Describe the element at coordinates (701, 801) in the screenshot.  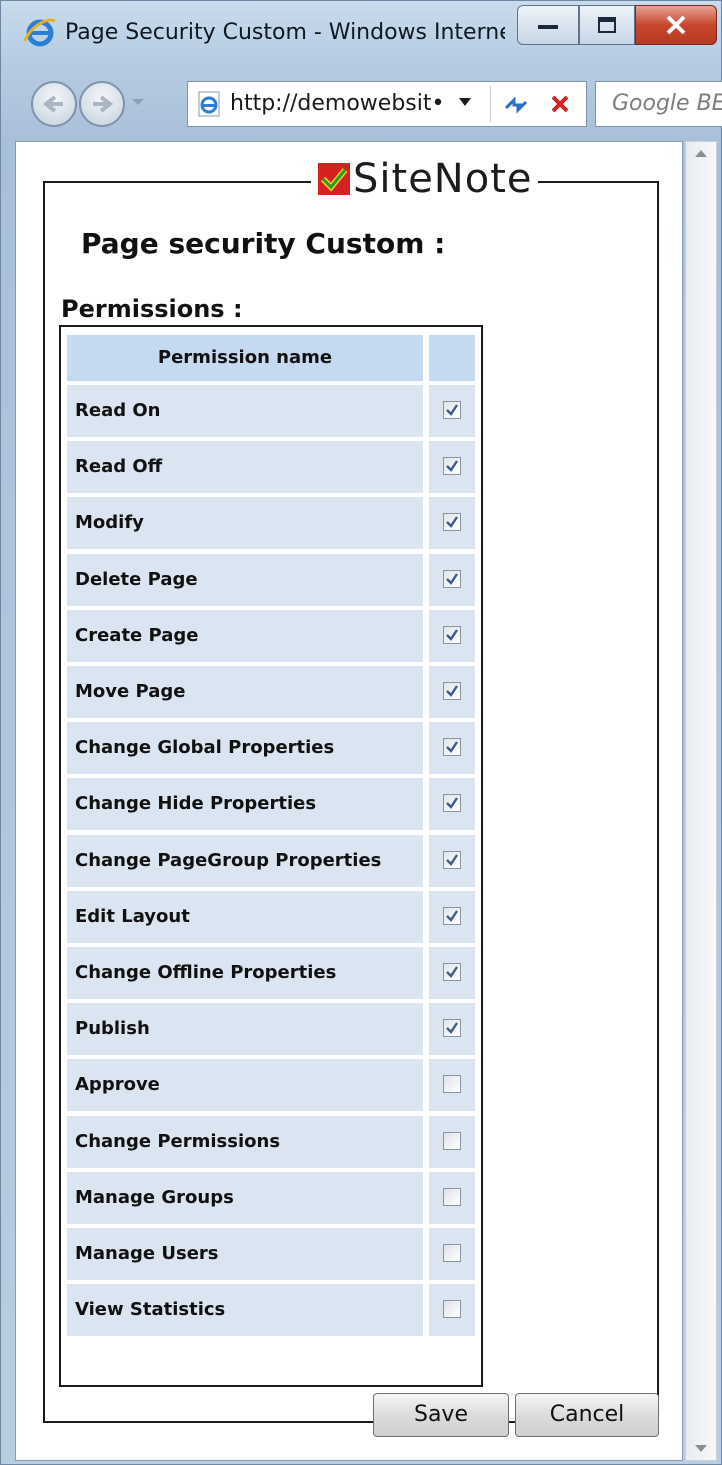
I see `vertical-scrollbar` at that location.